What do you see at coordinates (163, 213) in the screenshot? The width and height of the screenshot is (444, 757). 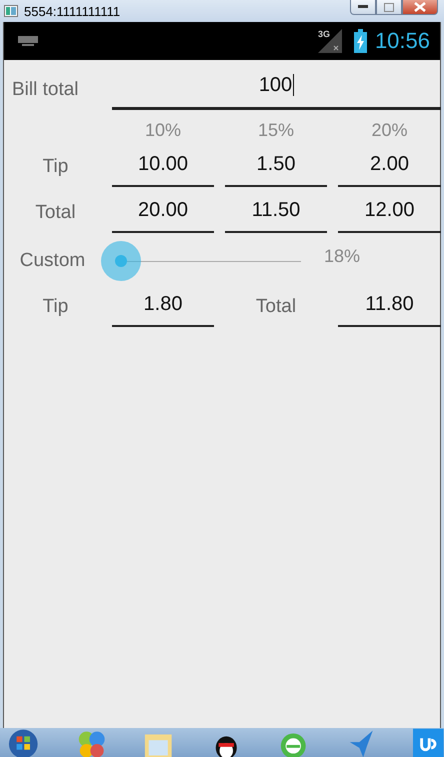 I see `amount-field: 20.00` at bounding box center [163, 213].